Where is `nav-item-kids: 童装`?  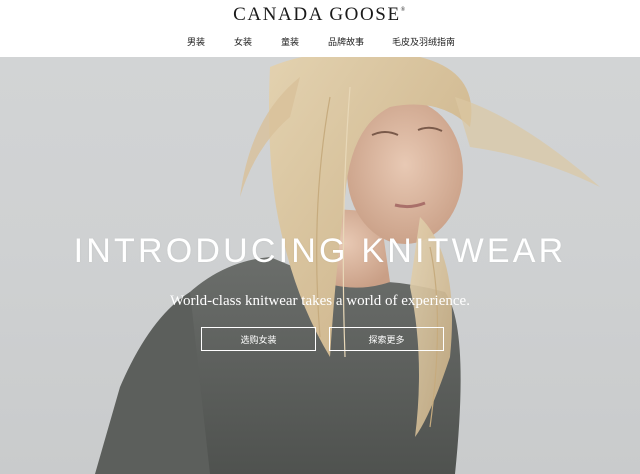 nav-item-kids: 童装 is located at coordinates (290, 41).